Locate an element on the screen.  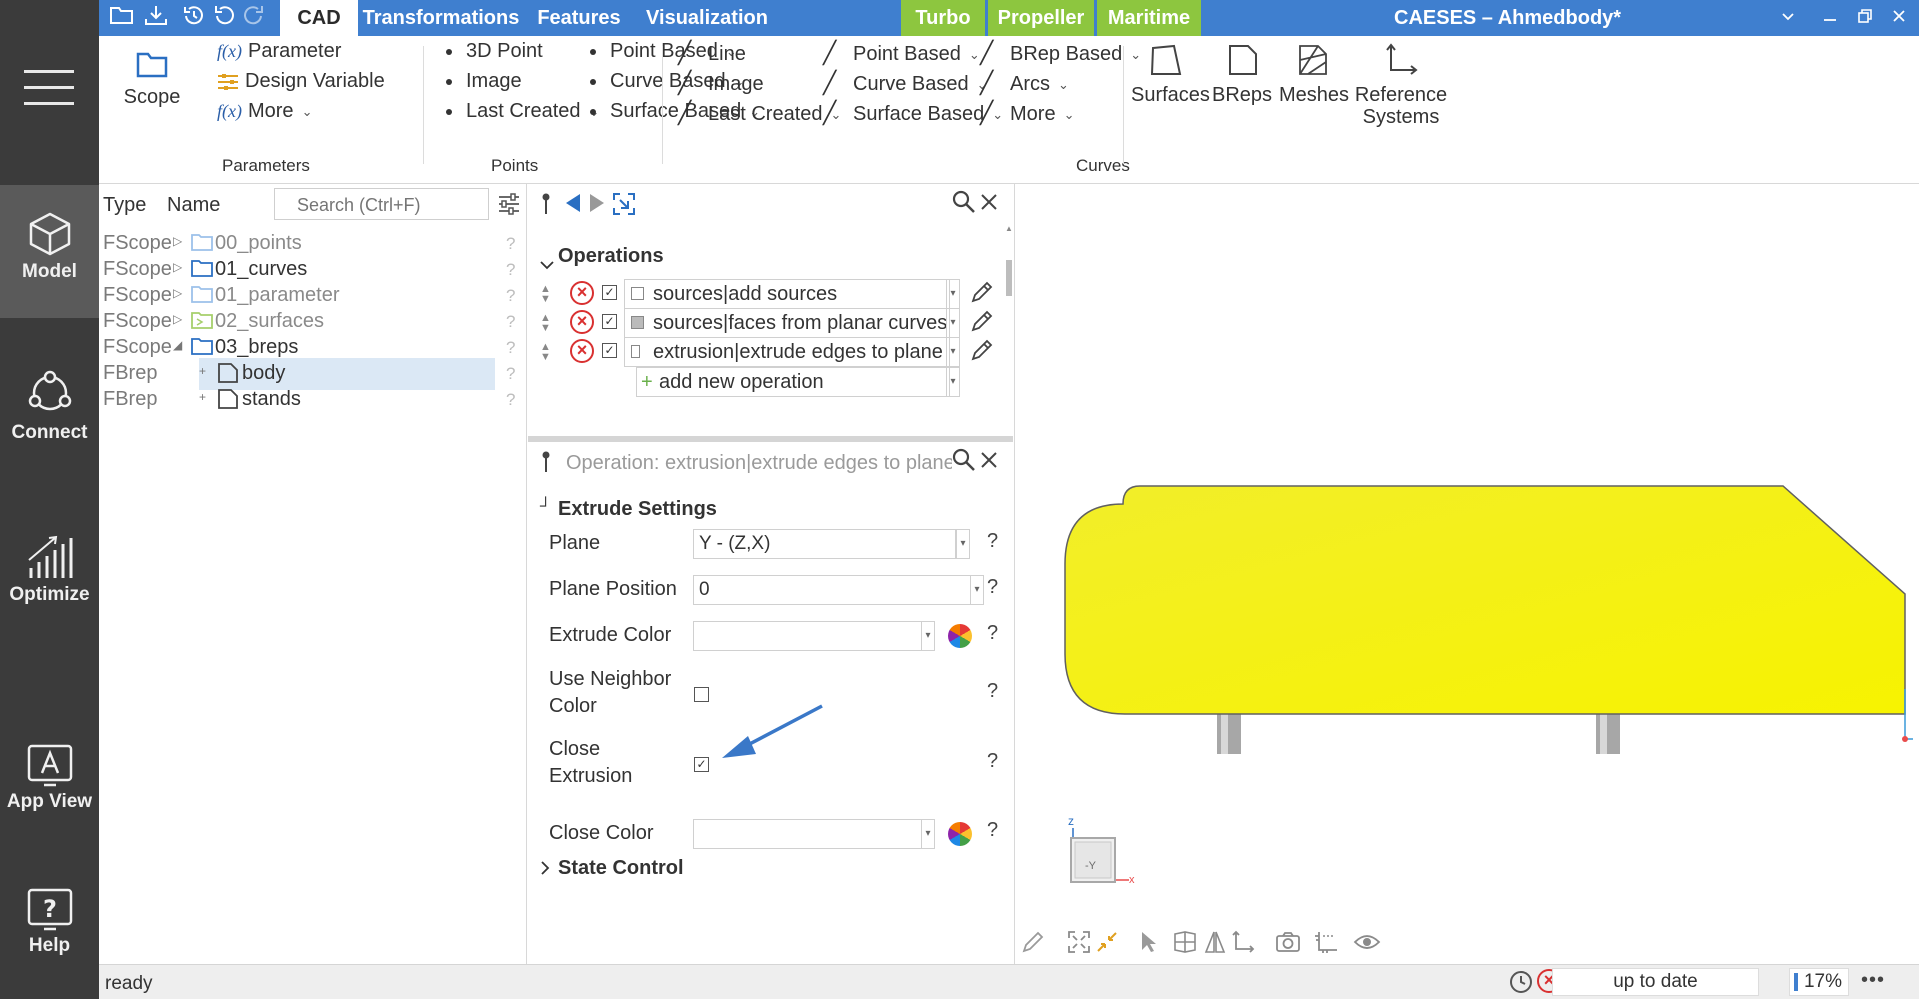
close-window-icon is located at coordinates (1899, 18).